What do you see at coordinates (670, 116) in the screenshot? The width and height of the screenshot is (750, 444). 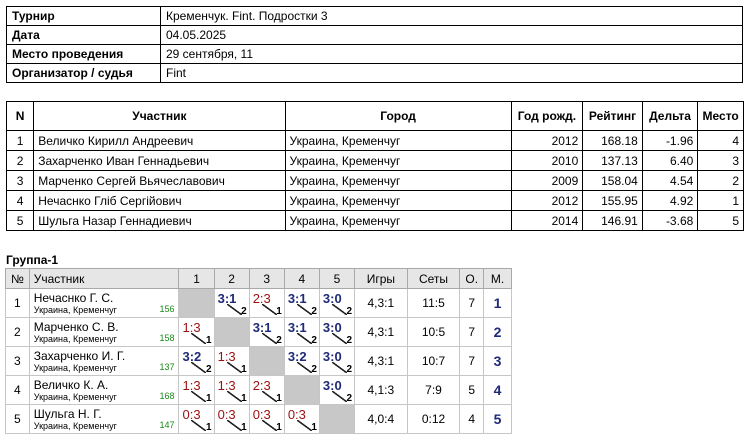 I see `header-delta: Дельта` at bounding box center [670, 116].